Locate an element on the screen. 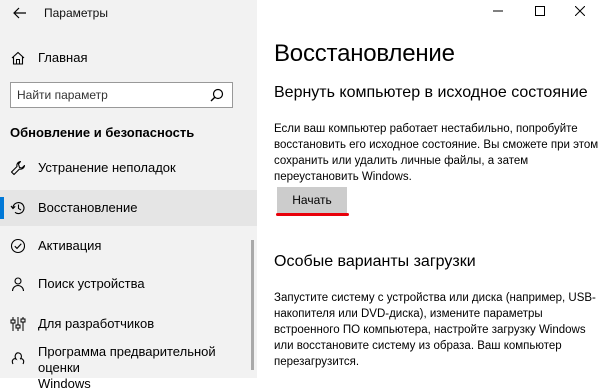  maximize-button is located at coordinates (540, 11).